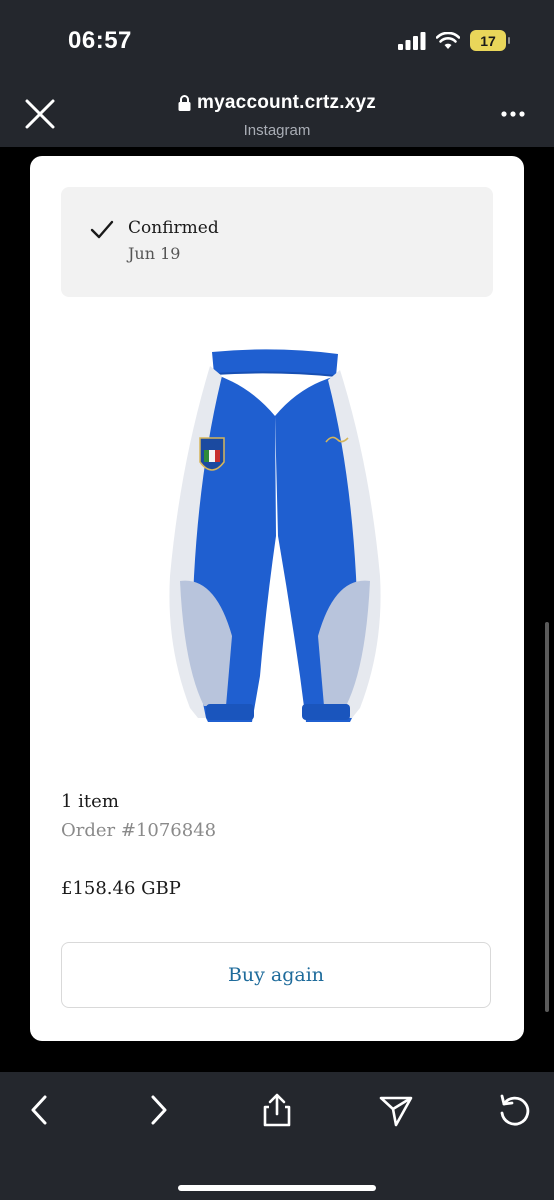 This screenshot has height=1200, width=554. Describe the element at coordinates (90, 801) in the screenshot. I see `item-count: 1 item` at that location.